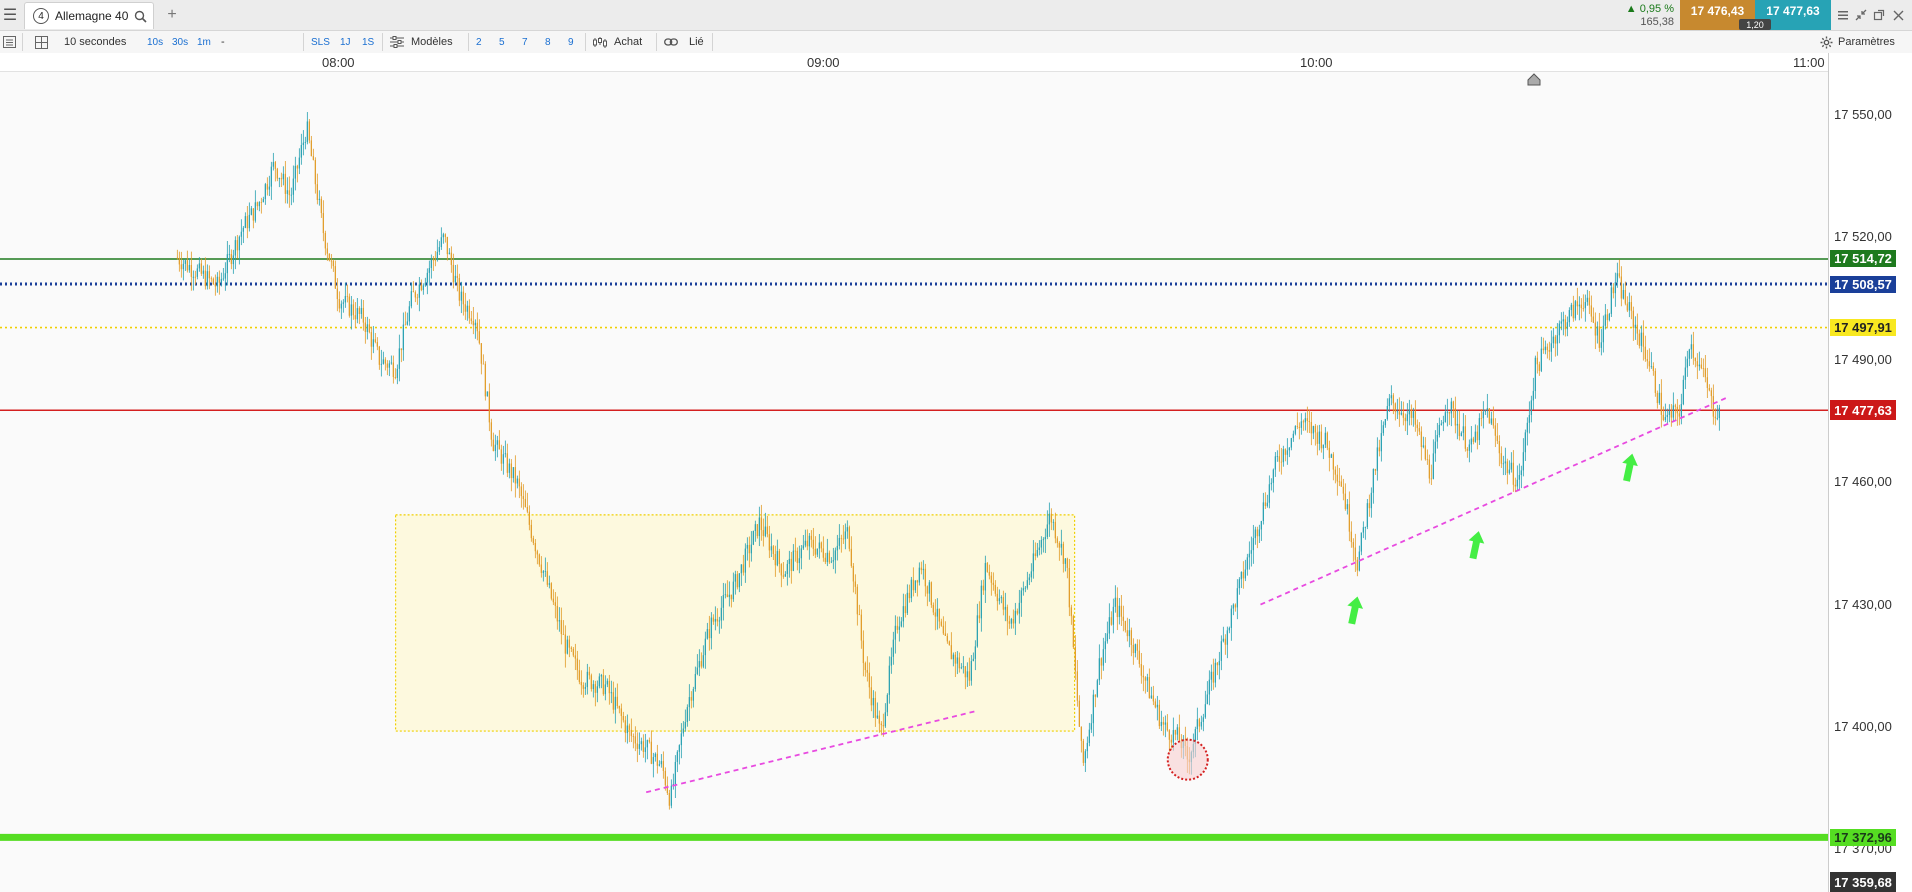  I want to click on list-view-icon, so click(9, 42).